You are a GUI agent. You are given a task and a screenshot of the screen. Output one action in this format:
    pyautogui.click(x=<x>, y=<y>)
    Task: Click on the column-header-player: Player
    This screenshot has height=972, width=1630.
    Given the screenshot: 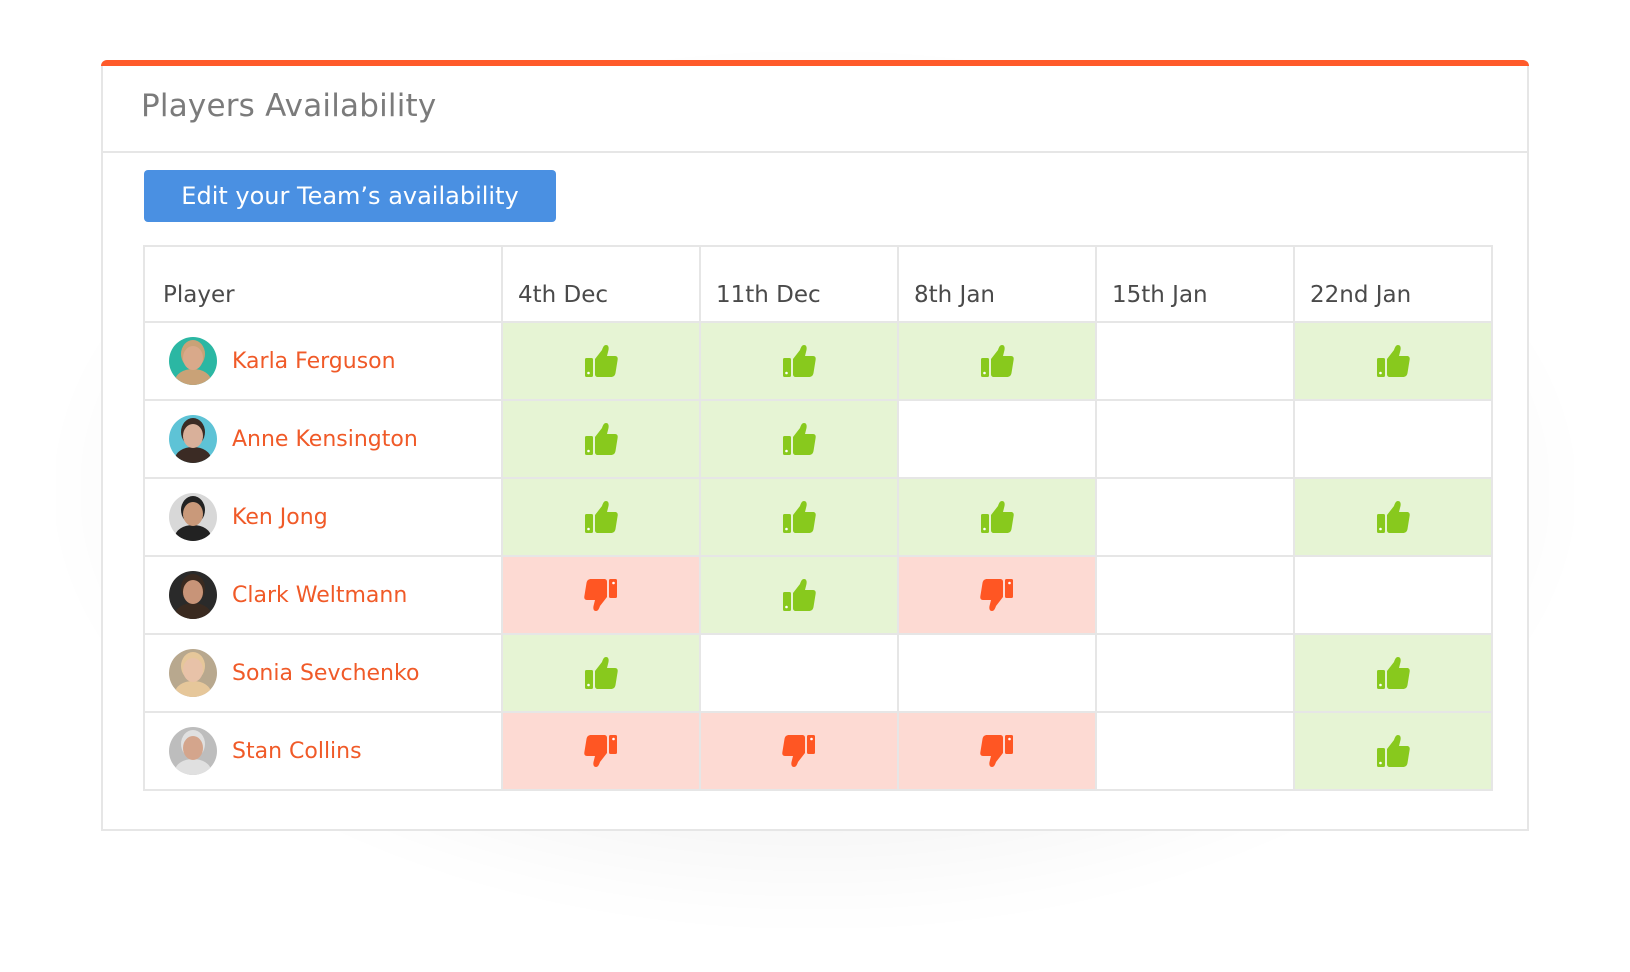 What is the action you would take?
    pyautogui.click(x=323, y=284)
    